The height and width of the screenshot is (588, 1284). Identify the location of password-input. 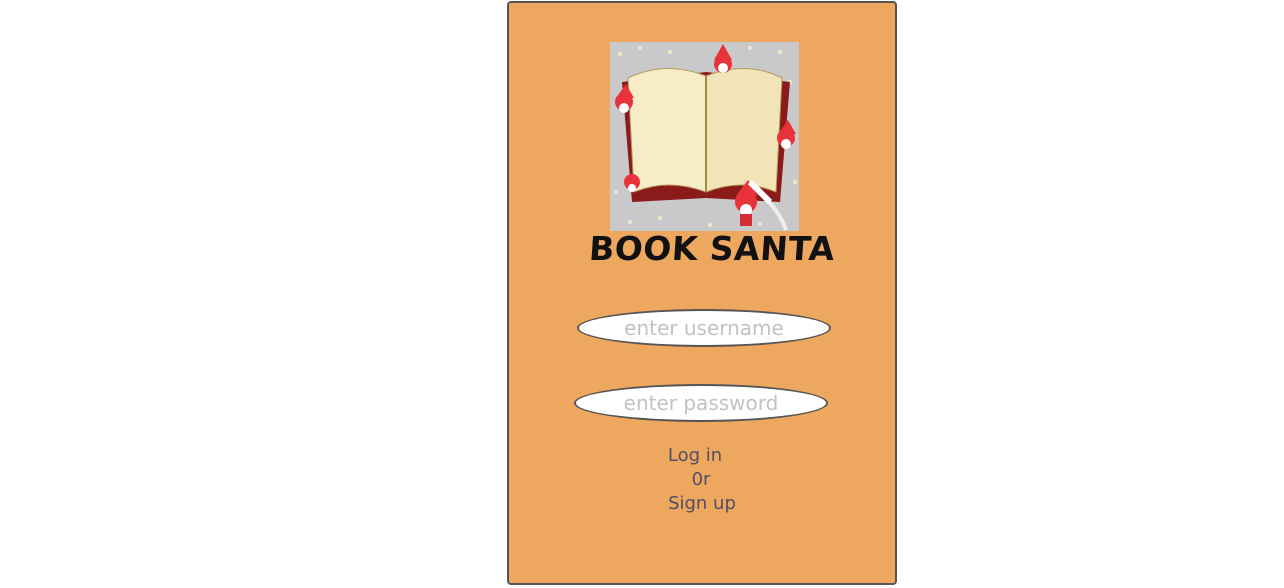
(701, 403).